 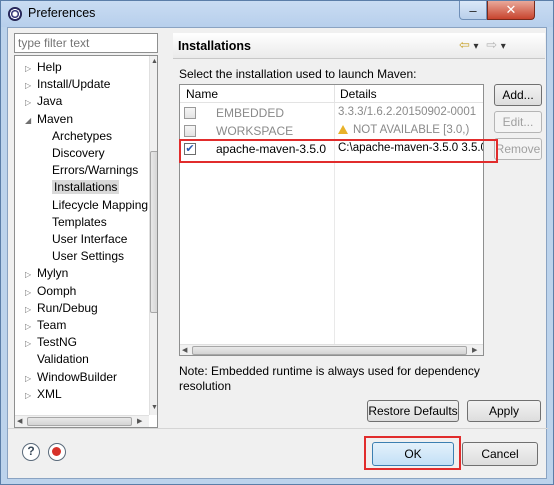 What do you see at coordinates (77, 376) in the screenshot?
I see `tree-item-label: WindowBuilder` at bounding box center [77, 376].